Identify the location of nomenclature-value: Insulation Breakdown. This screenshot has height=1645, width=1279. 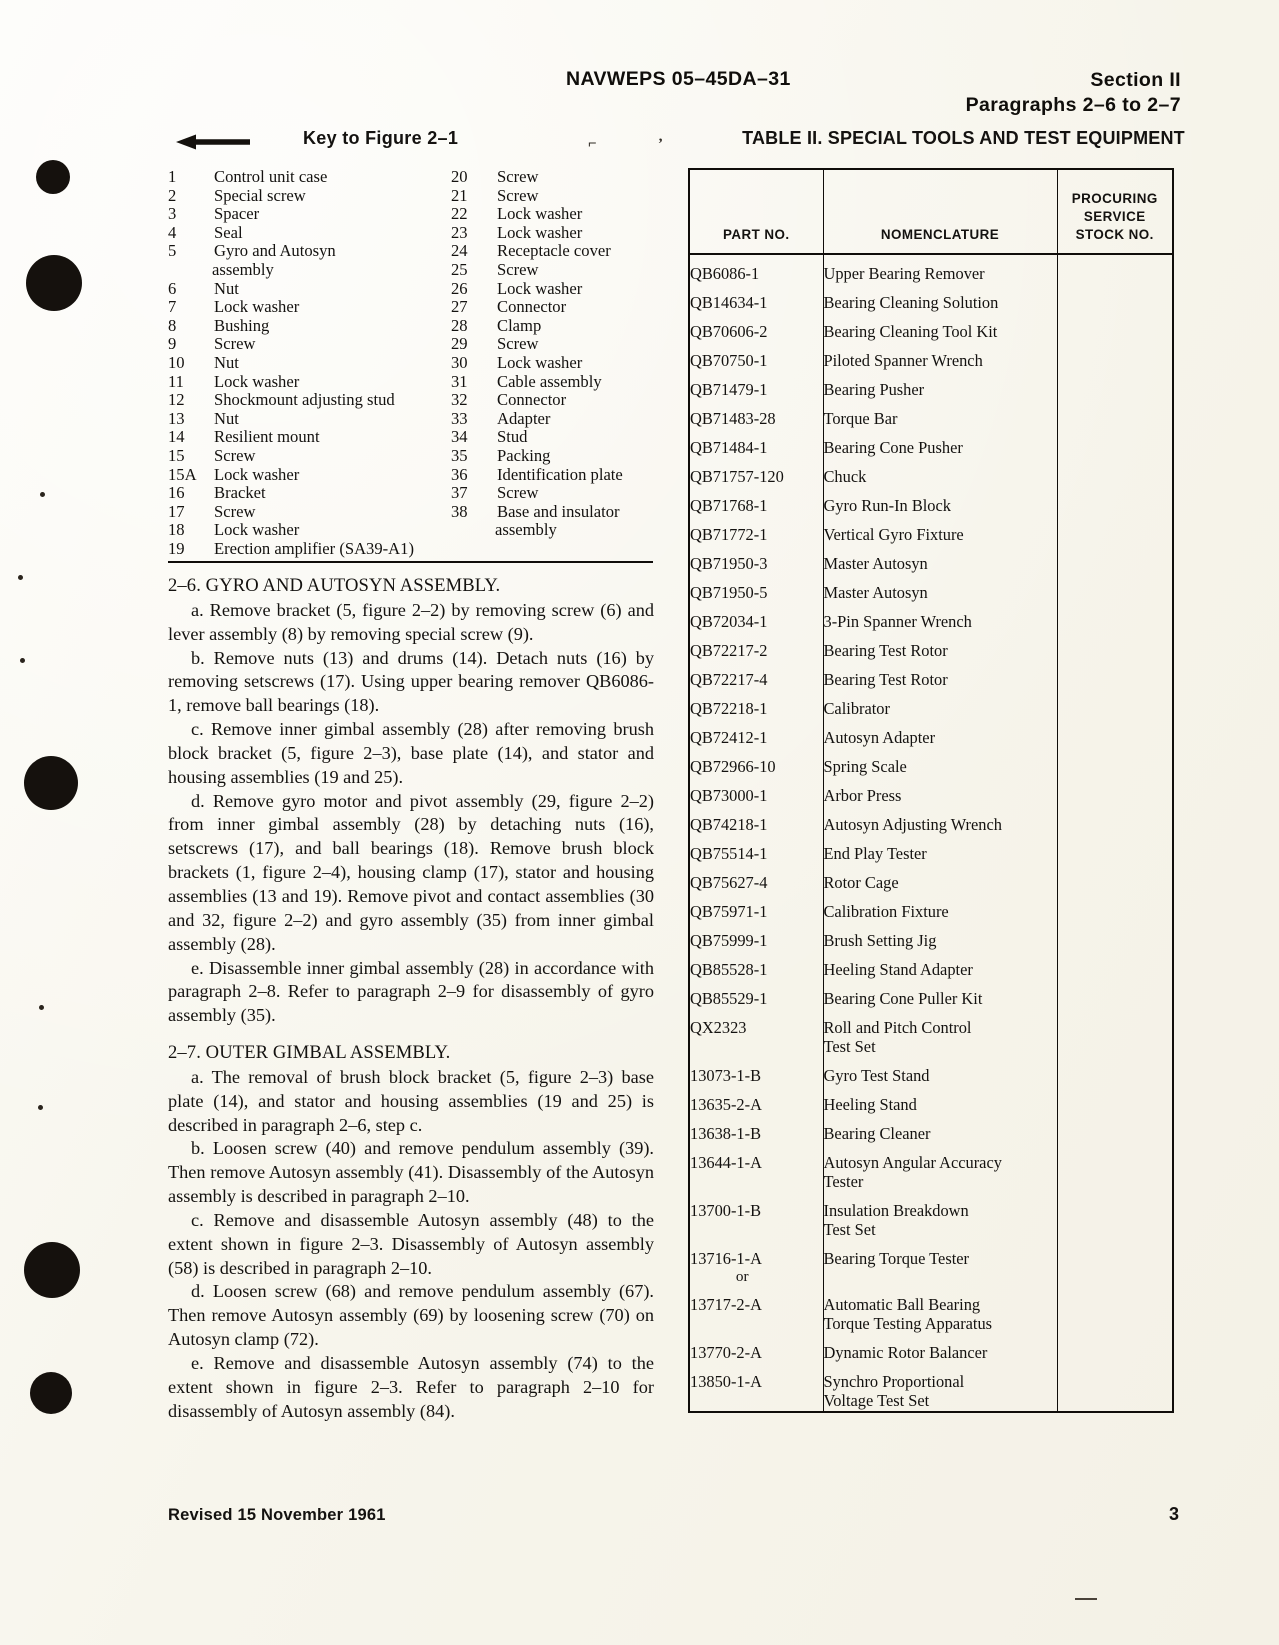
(896, 1210).